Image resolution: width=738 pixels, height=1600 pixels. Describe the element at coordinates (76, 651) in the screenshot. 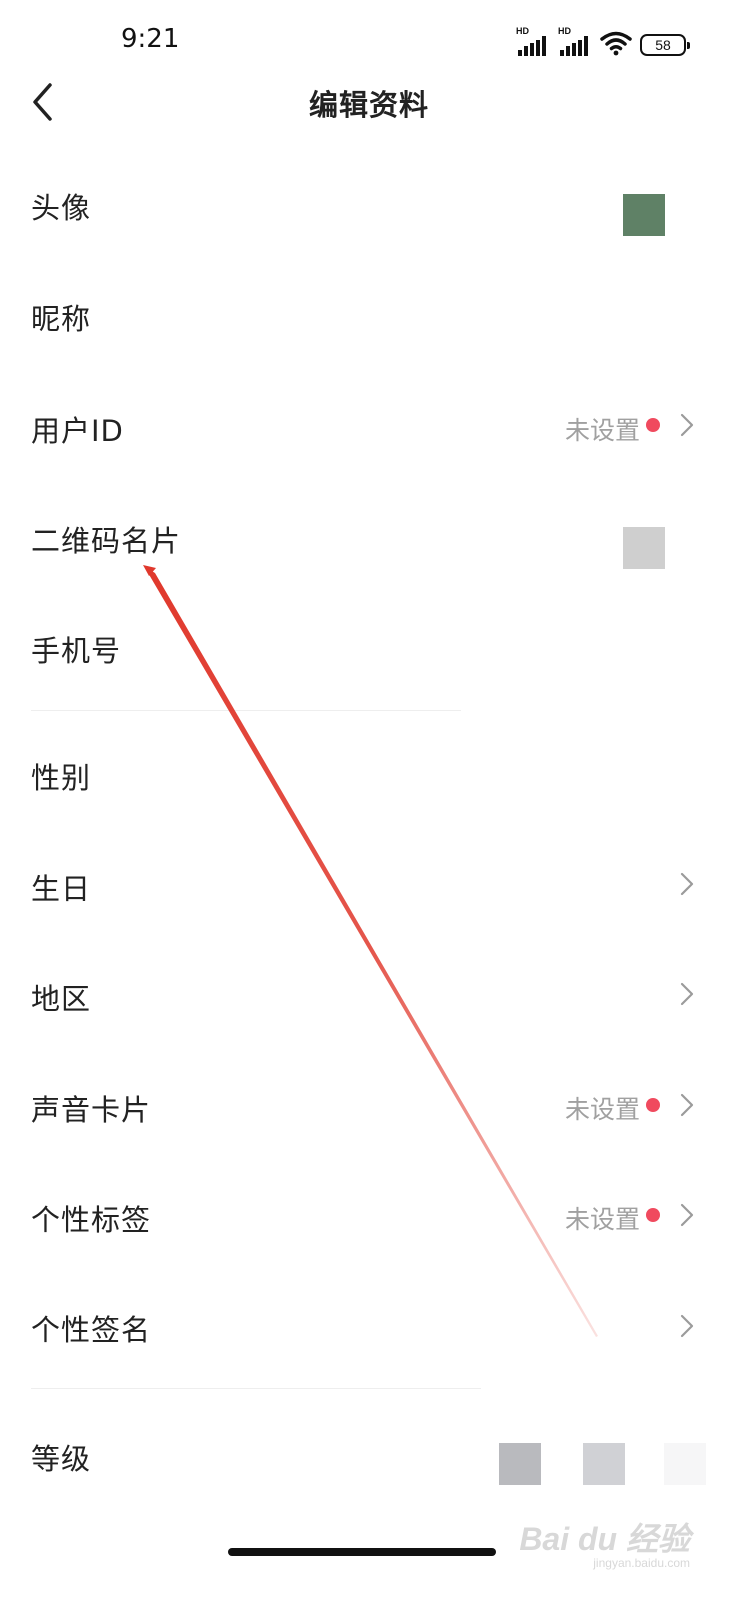

I see `row-label: 手机号` at that location.